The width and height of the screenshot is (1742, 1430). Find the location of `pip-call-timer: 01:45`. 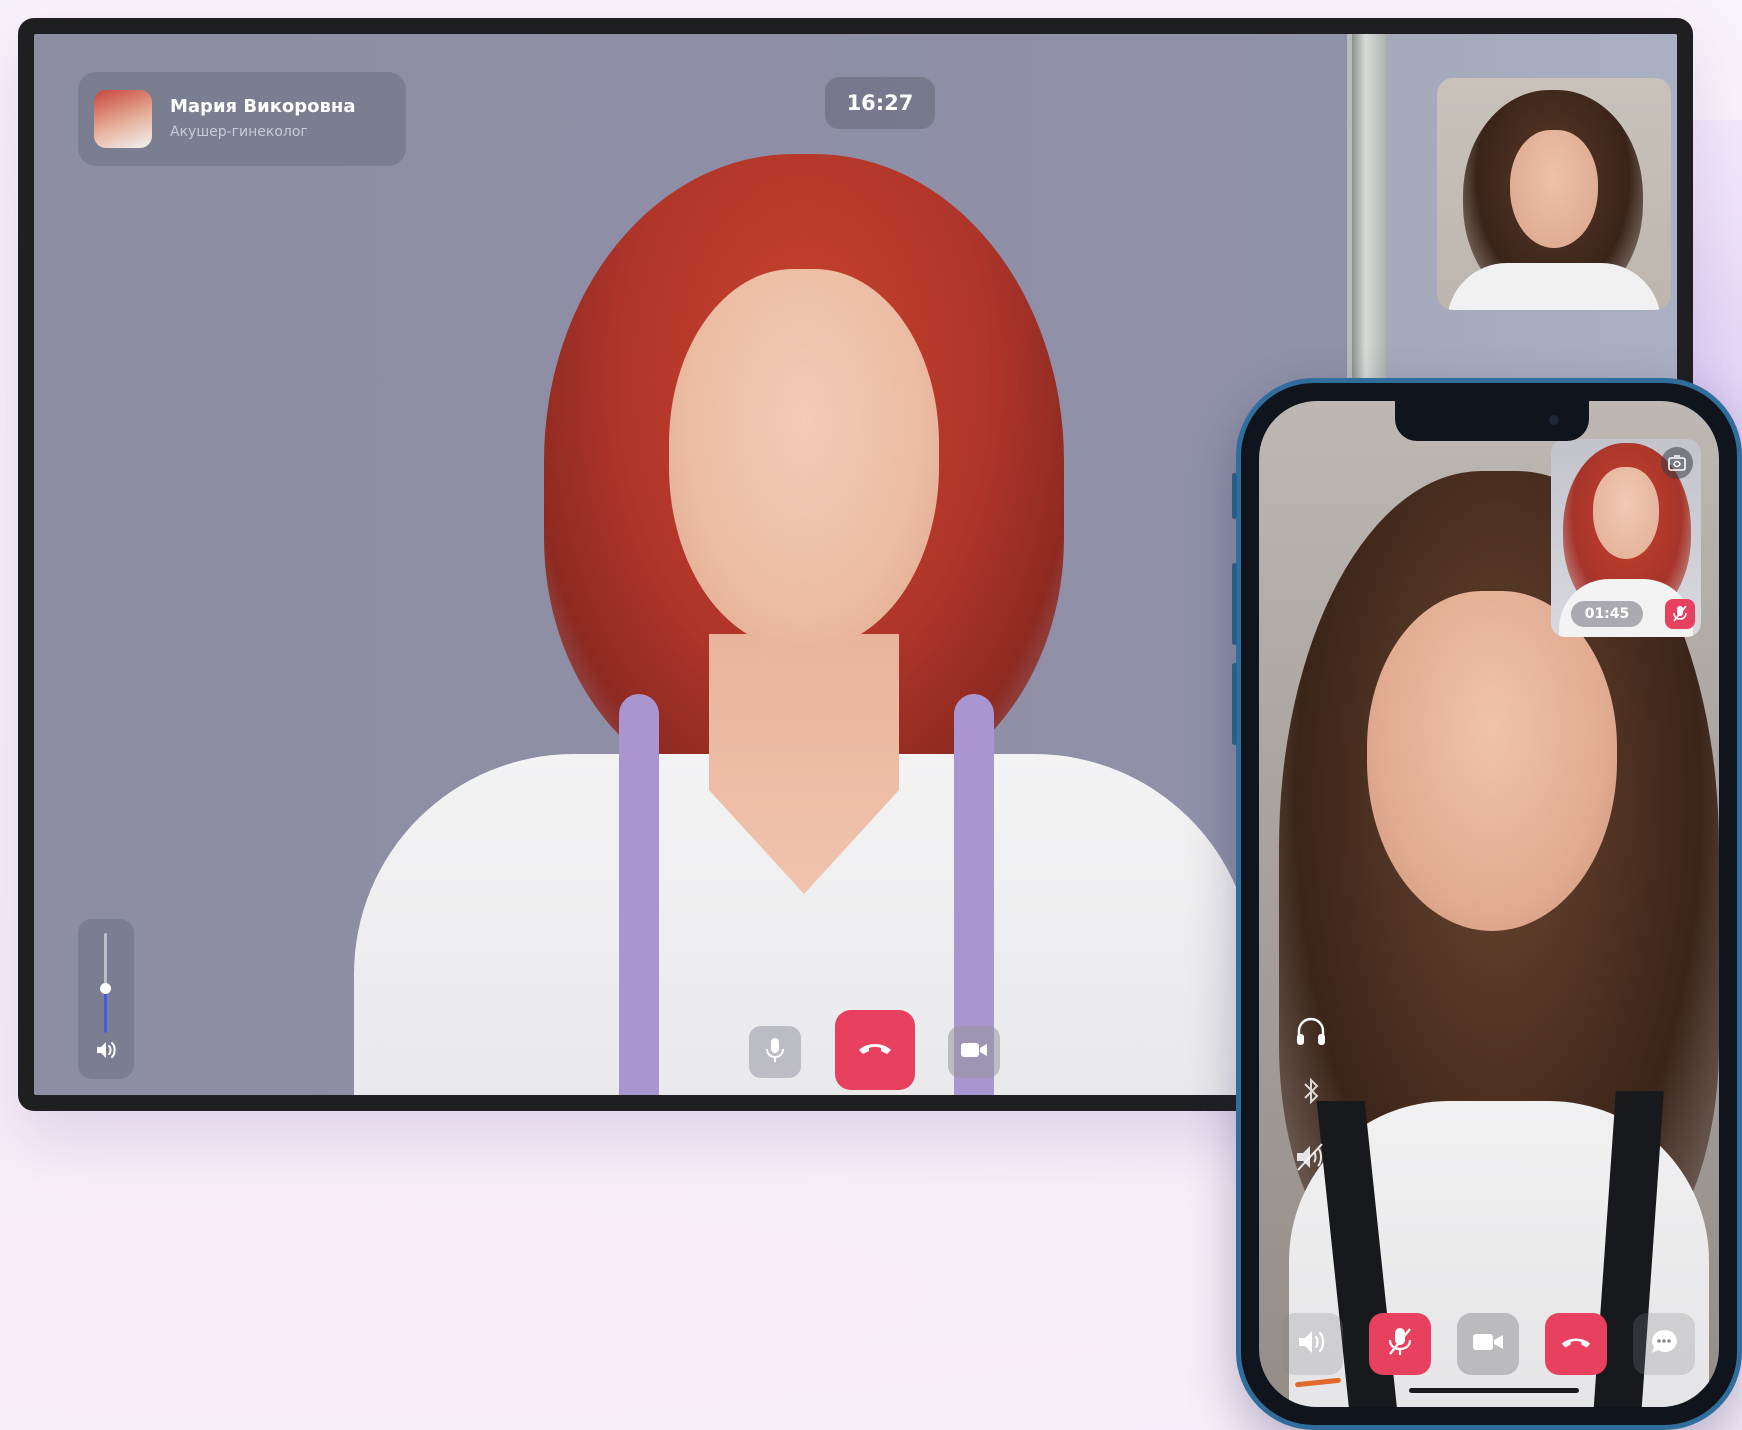

pip-call-timer: 01:45 is located at coordinates (1607, 614).